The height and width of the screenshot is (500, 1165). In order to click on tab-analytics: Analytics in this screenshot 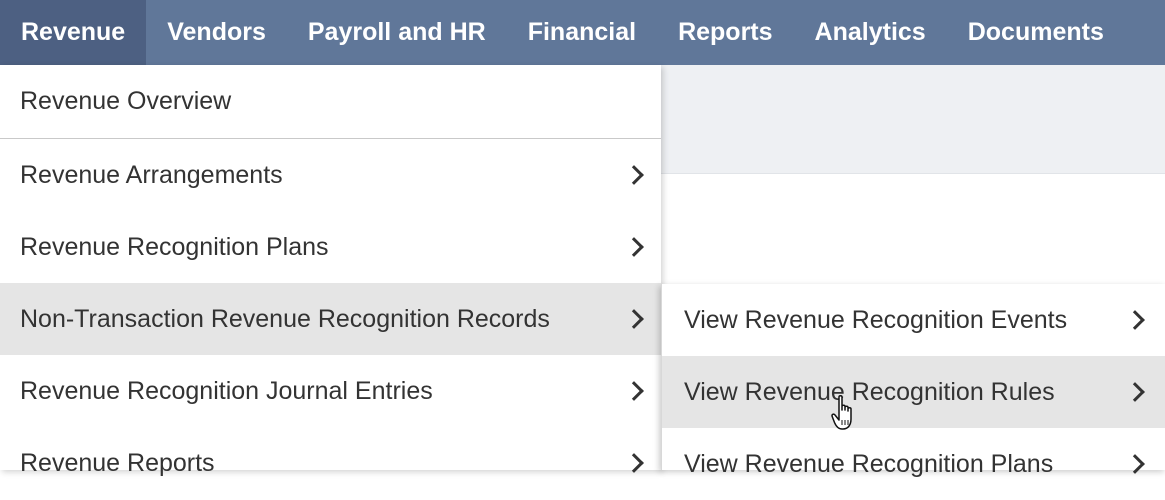, I will do `click(870, 32)`.